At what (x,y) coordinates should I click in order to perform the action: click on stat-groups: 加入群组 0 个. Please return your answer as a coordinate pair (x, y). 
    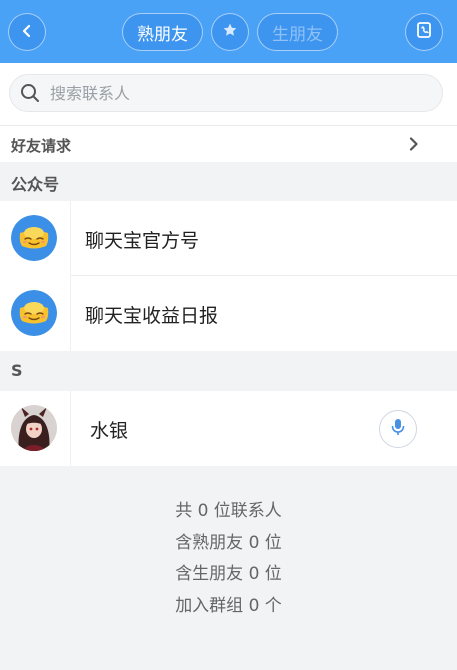
    Looking at the image, I should click on (228, 605).